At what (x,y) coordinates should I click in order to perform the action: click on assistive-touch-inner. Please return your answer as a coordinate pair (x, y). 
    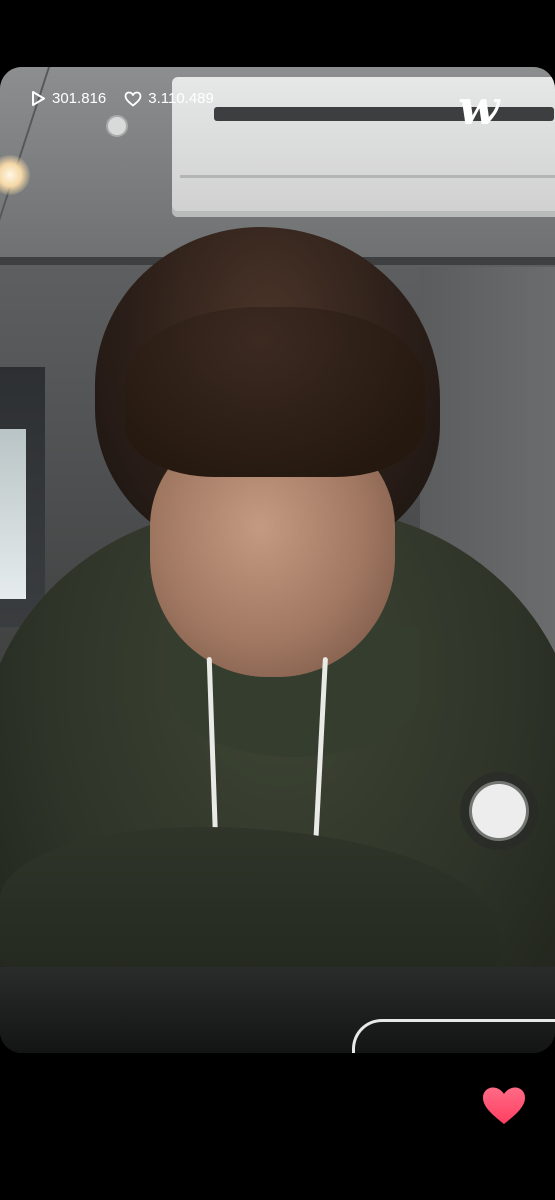
    Looking at the image, I should click on (499, 811).